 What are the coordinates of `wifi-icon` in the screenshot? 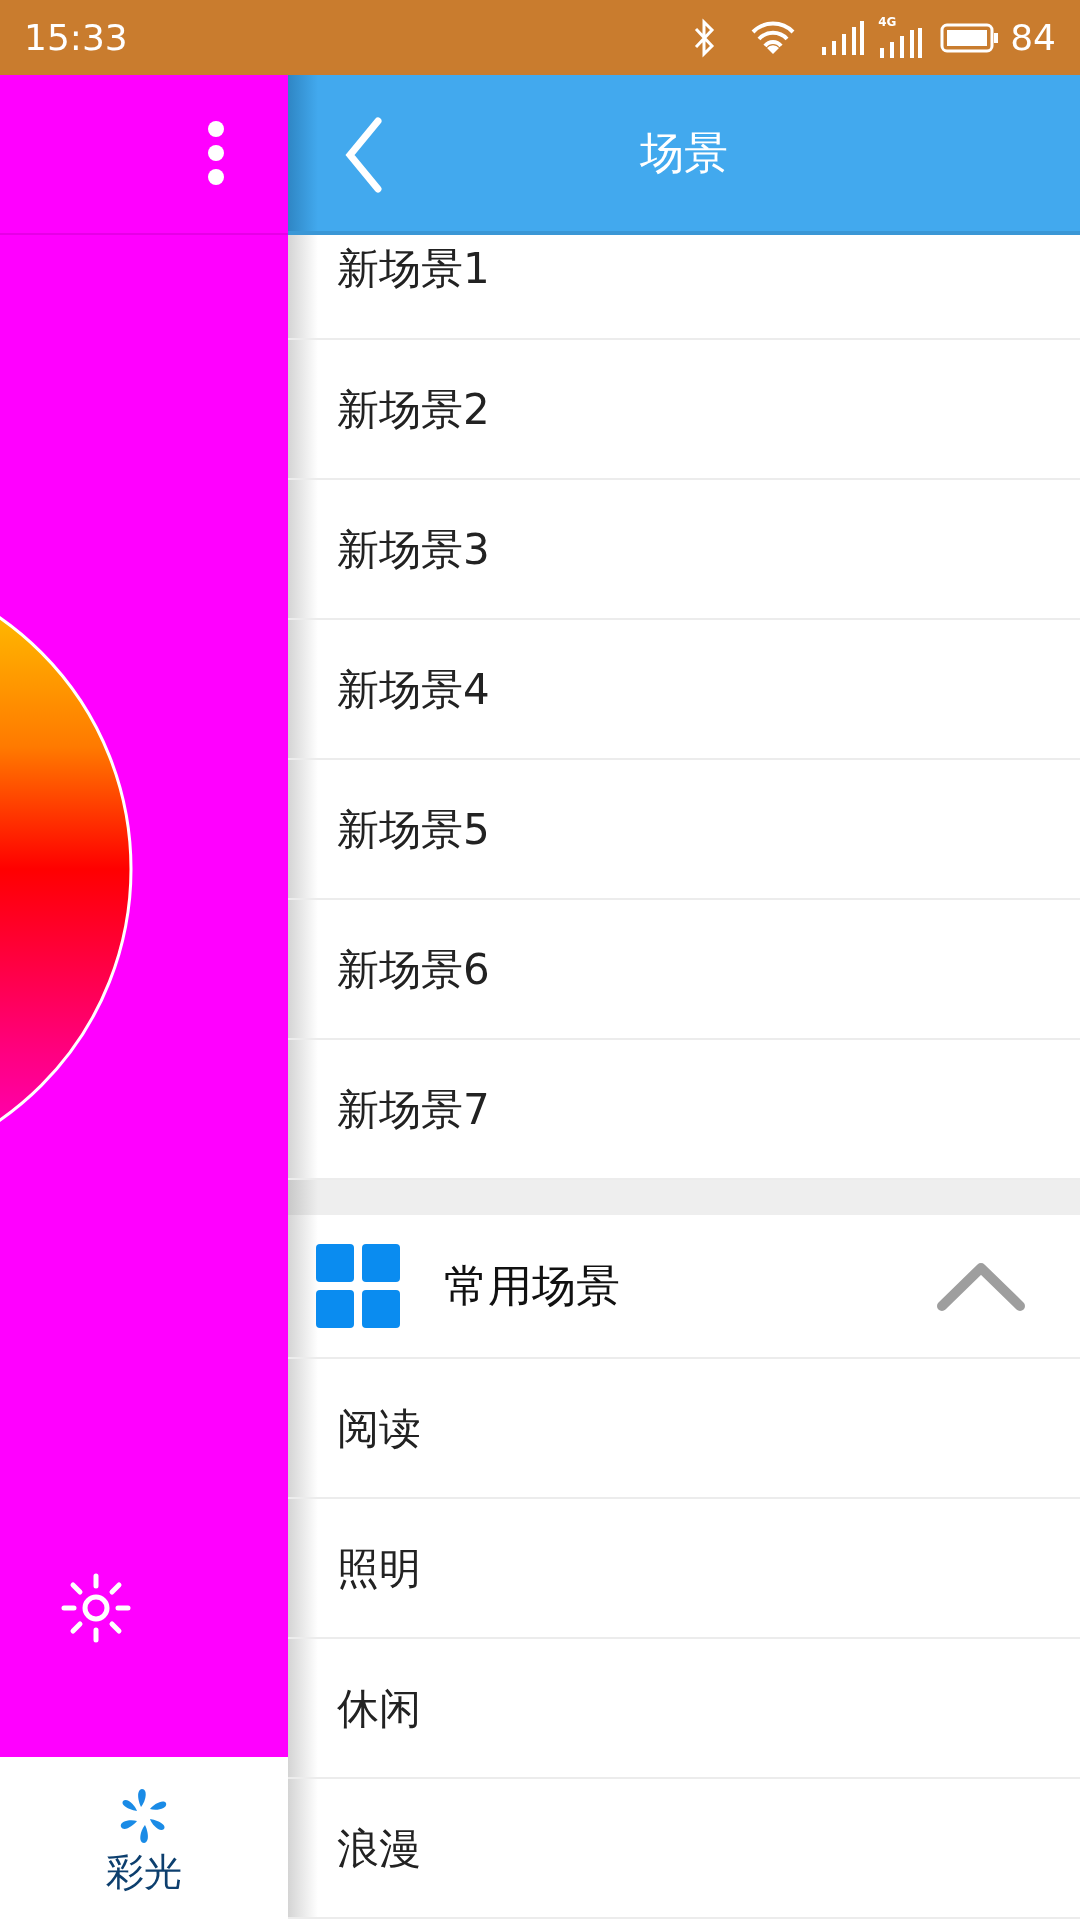 It's located at (773, 37).